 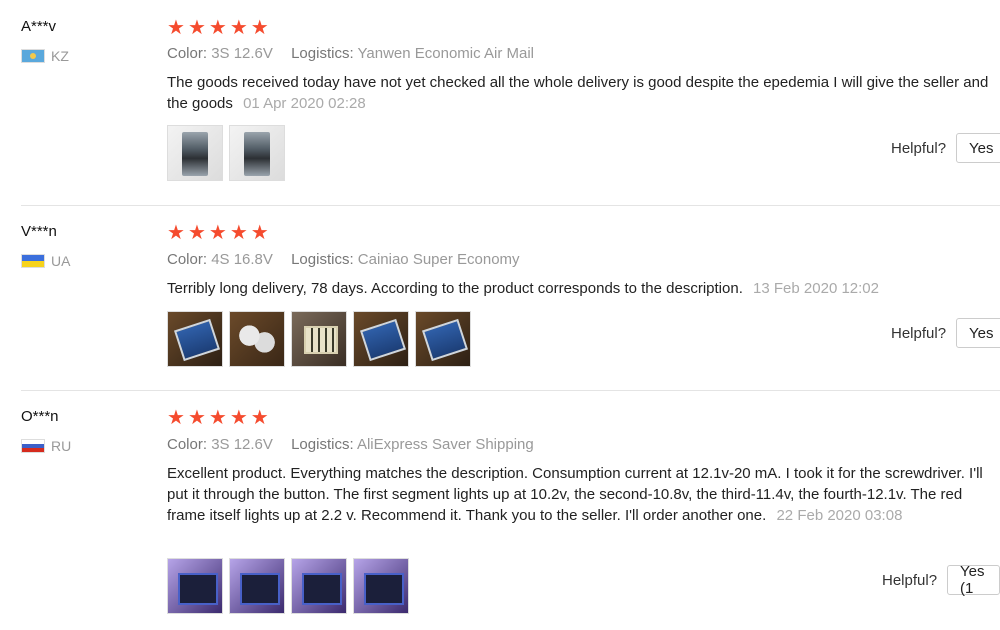 I want to click on reviewer-country: UA, so click(x=45, y=261).